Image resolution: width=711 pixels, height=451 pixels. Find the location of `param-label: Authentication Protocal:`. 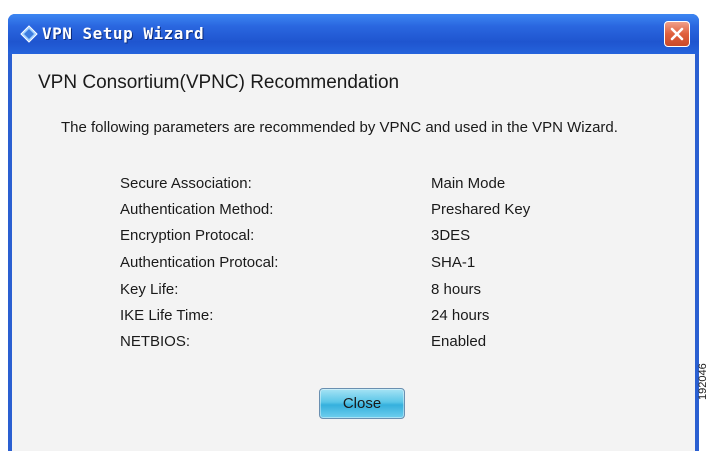

param-label: Authentication Protocal: is located at coordinates (199, 262).